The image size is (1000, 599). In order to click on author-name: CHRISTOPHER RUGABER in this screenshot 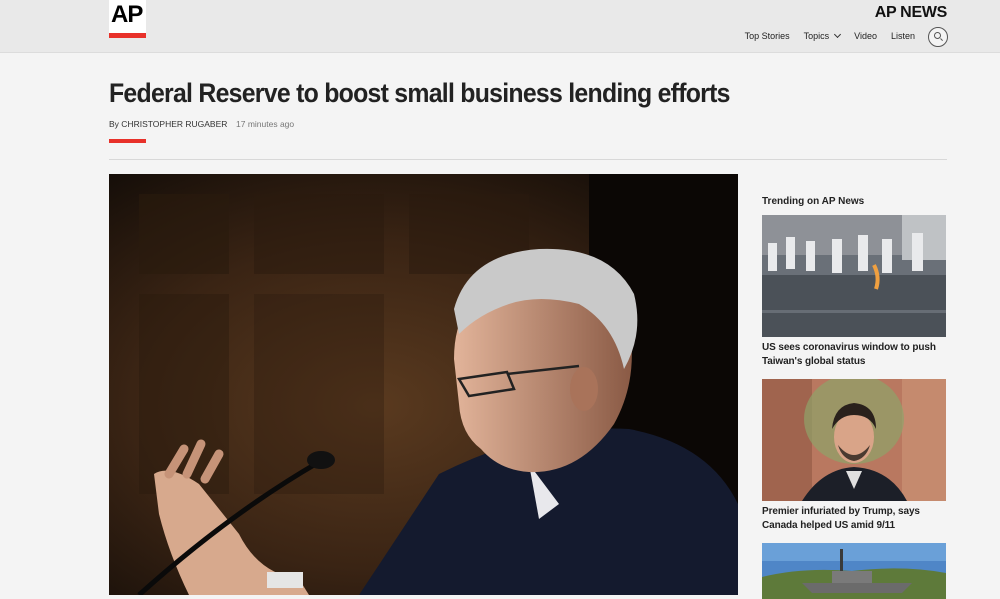, I will do `click(174, 124)`.